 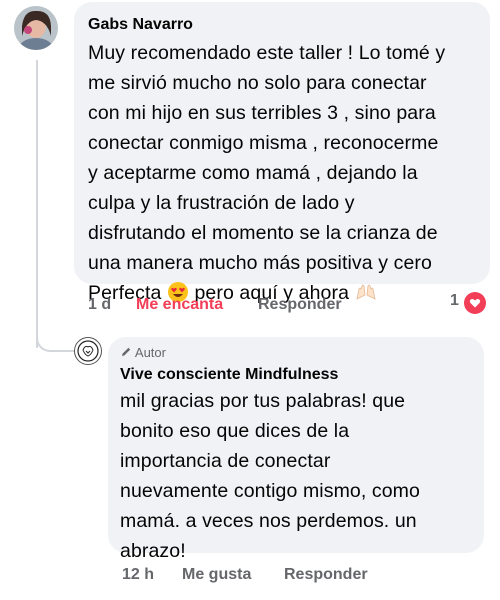 What do you see at coordinates (221, 203) in the screenshot?
I see `comment-line: culpa y la frustración de lado y` at bounding box center [221, 203].